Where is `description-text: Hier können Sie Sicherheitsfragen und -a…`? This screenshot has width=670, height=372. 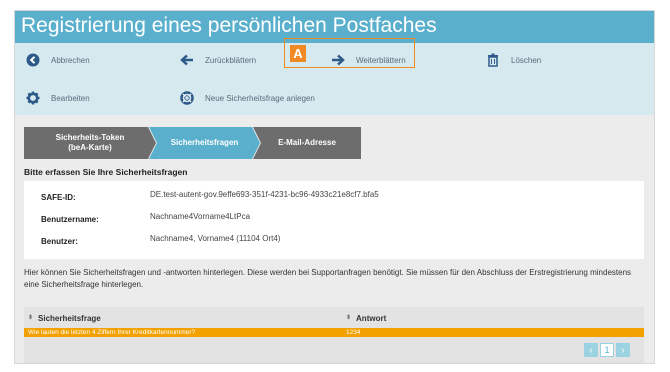 description-text: Hier können Sie Sicherheitsfragen und -a… is located at coordinates (328, 278).